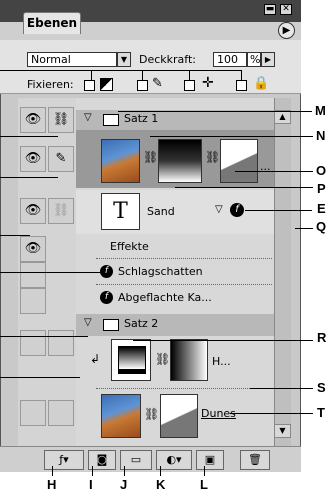 The image size is (333, 494). I want to click on scroll-up-button: ▲, so click(282, 117).